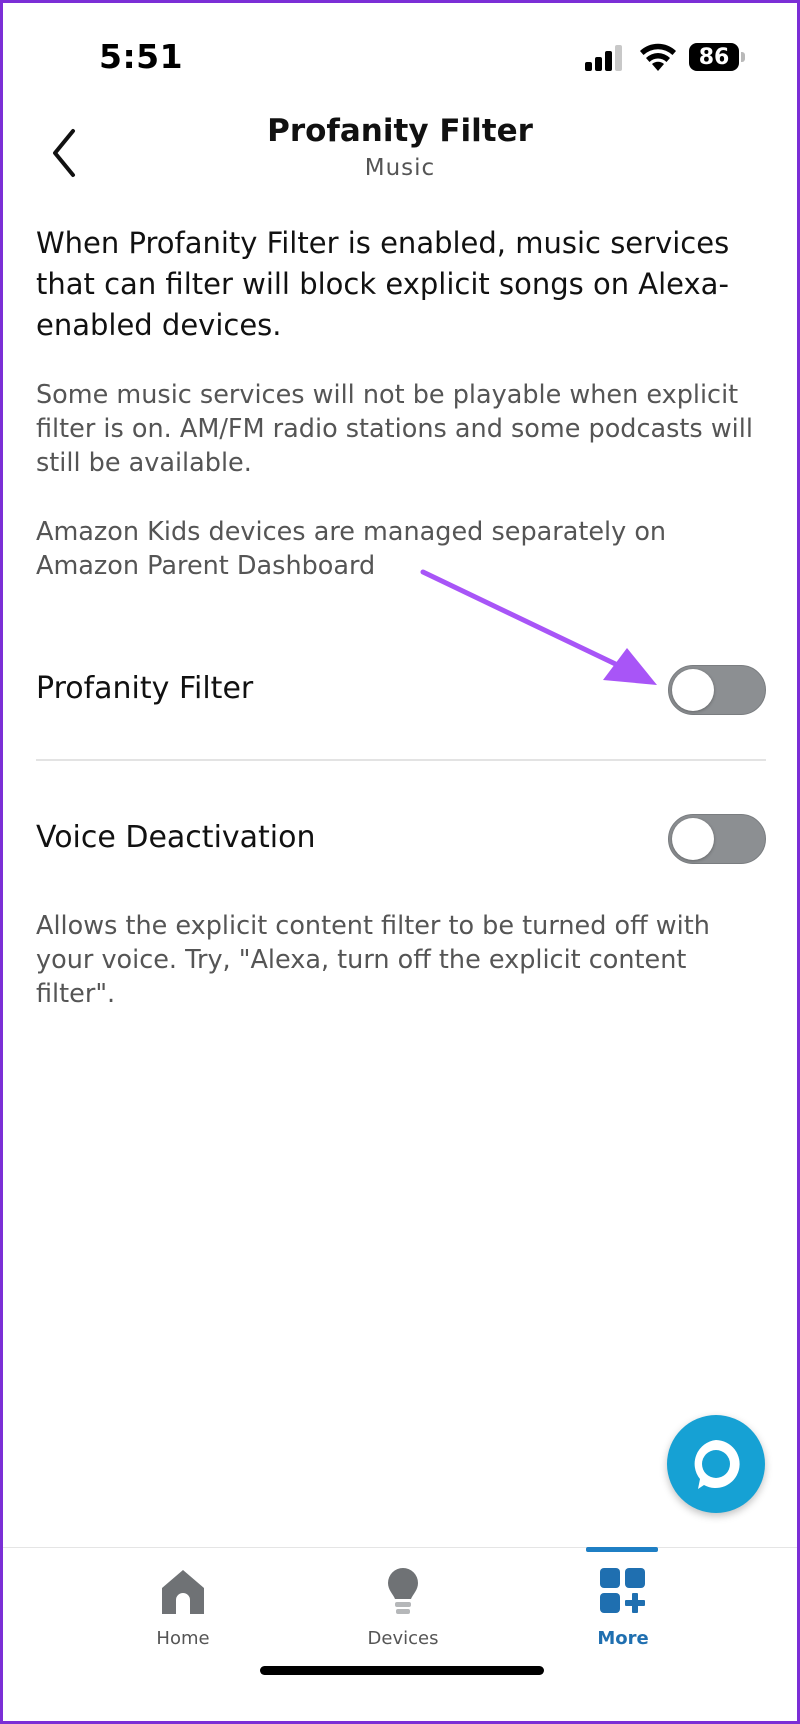 The height and width of the screenshot is (1724, 800). I want to click on tab-home: Home, so click(183, 1608).